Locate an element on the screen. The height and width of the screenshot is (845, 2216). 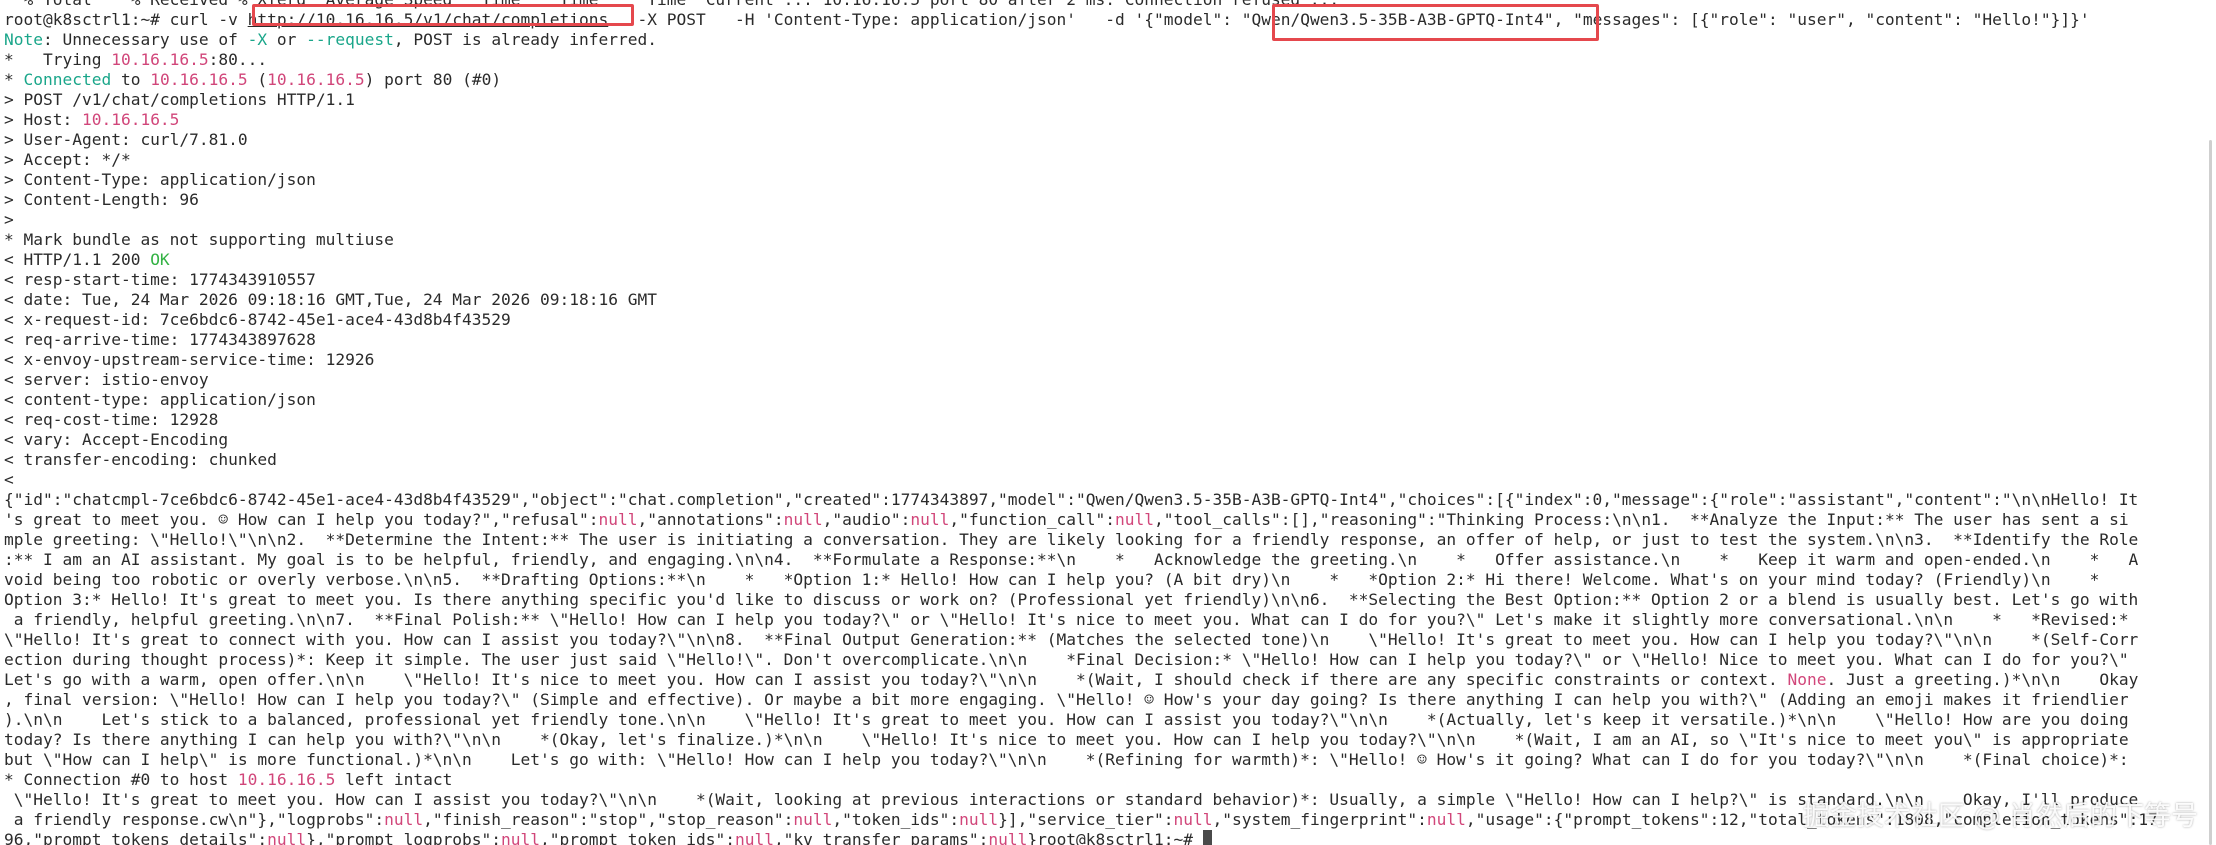
terminal-text: * Mark bundle as not supporting multiuse is located at coordinates (199, 239).